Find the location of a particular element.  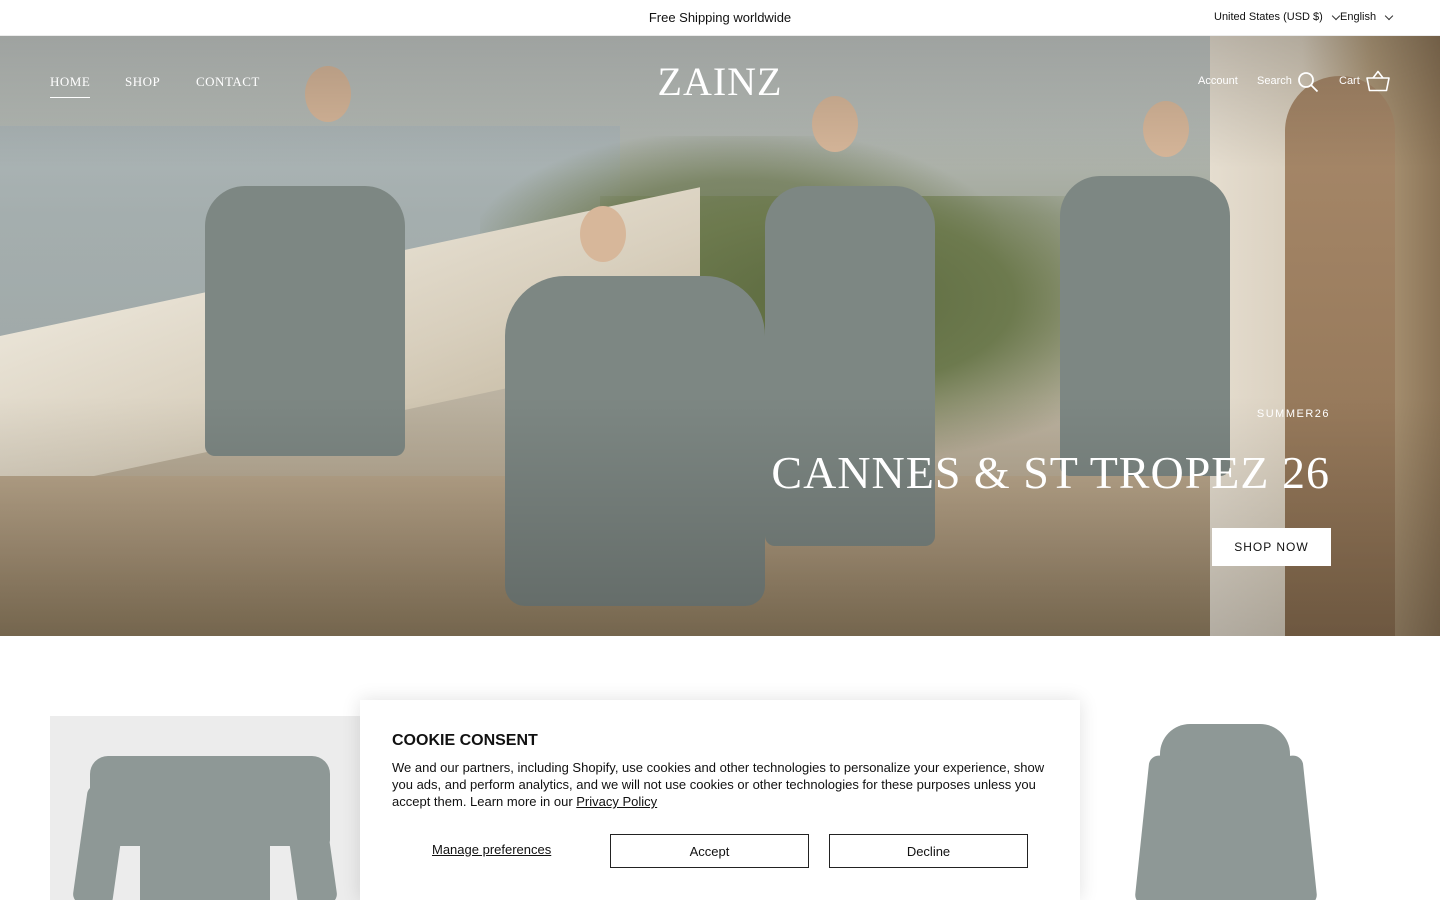

privacy-policy-link: Privacy Policy is located at coordinates (616, 801).